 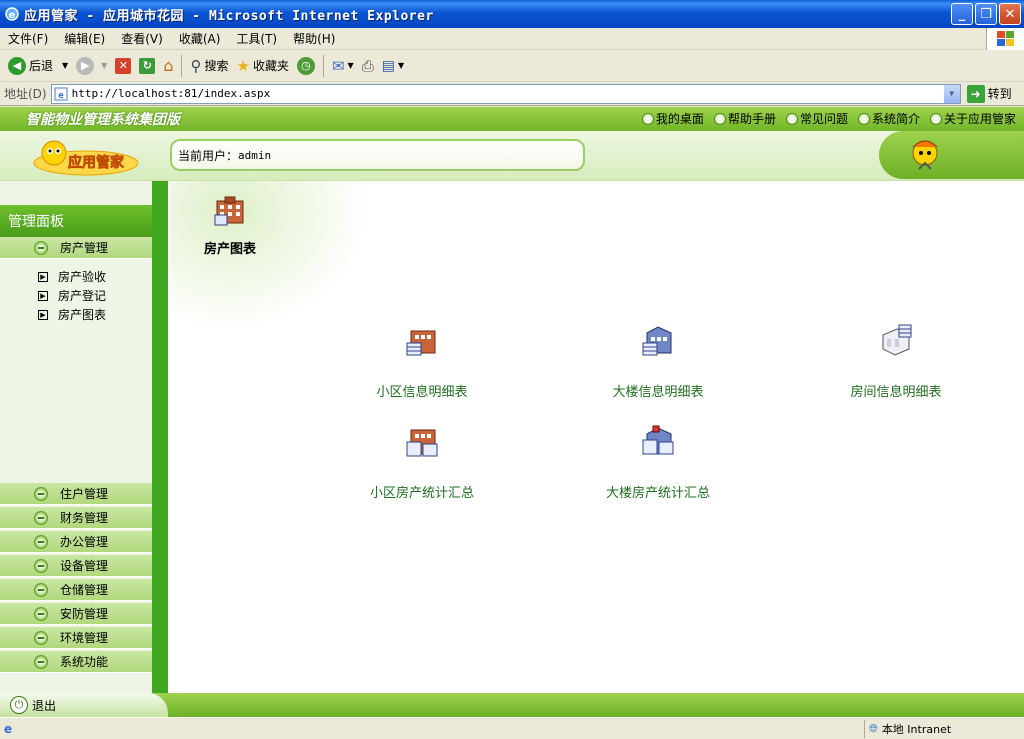 What do you see at coordinates (679, 119) in the screenshot?
I see `top-link-label: 我的桌面` at bounding box center [679, 119].